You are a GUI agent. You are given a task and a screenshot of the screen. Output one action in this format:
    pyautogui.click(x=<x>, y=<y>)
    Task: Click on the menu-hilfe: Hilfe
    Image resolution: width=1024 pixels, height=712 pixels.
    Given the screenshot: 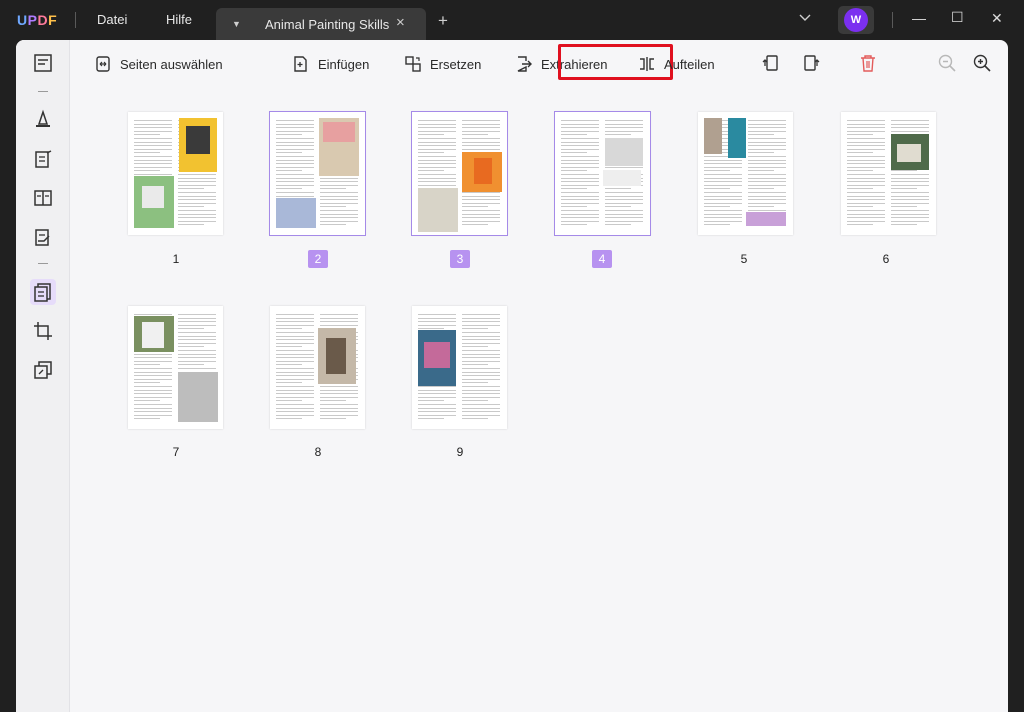 What is the action you would take?
    pyautogui.click(x=179, y=19)
    